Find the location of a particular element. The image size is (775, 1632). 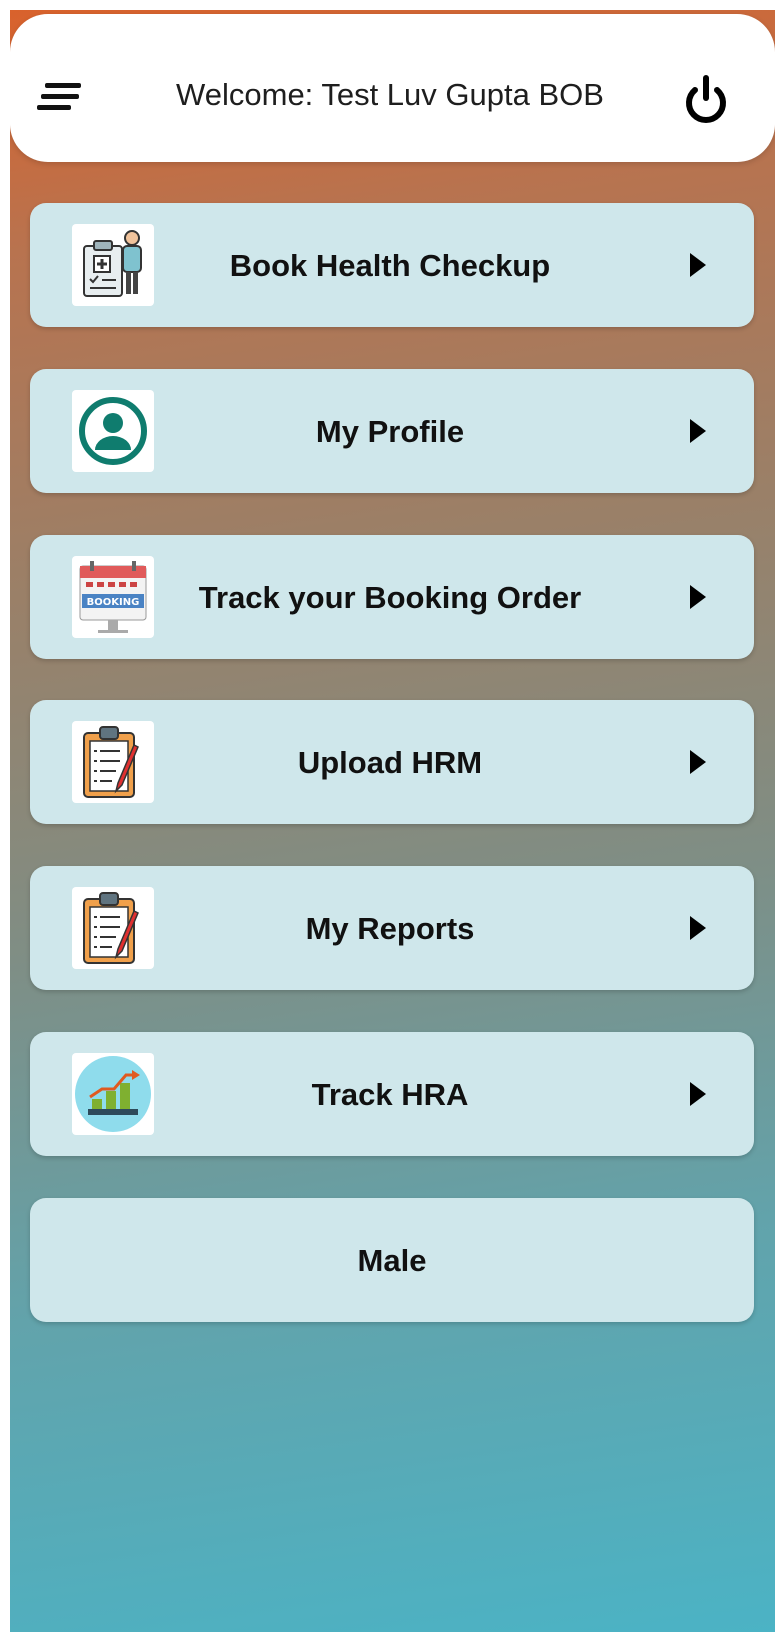

menu-item-label: Upload HRM is located at coordinates (390, 762).